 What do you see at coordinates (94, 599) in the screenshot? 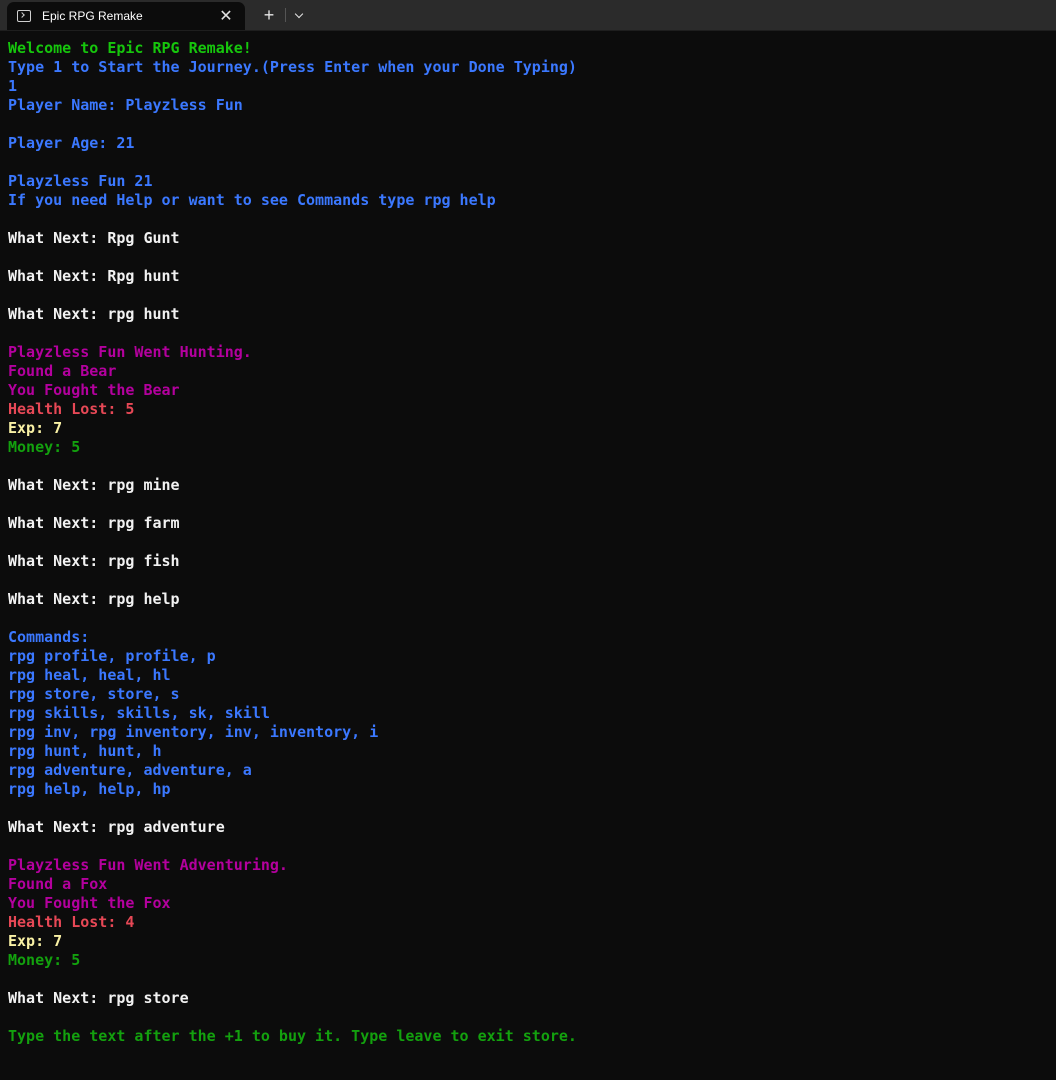
I see `terminal-line: What Next: rpg help` at bounding box center [94, 599].